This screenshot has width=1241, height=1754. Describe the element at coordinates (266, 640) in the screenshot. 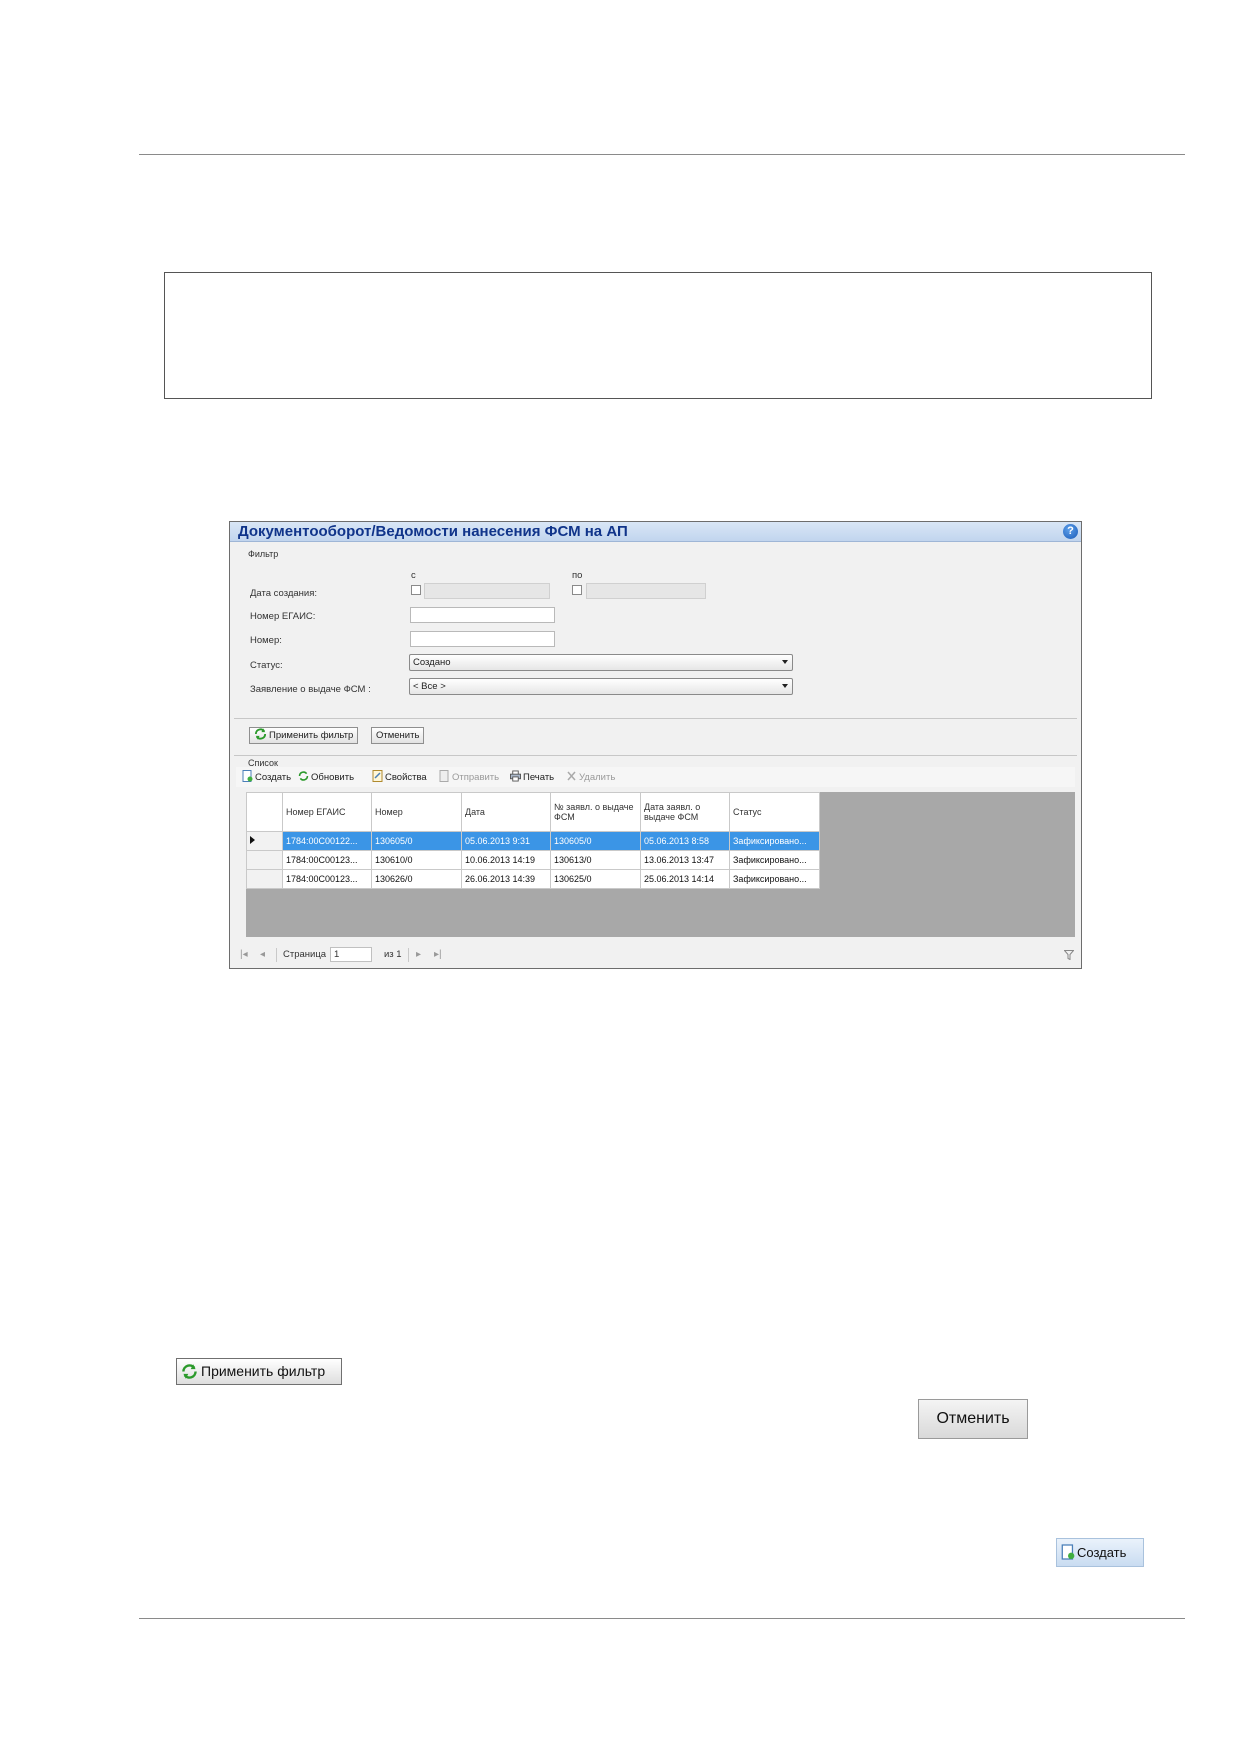

I see `number-label: Номер:` at that location.